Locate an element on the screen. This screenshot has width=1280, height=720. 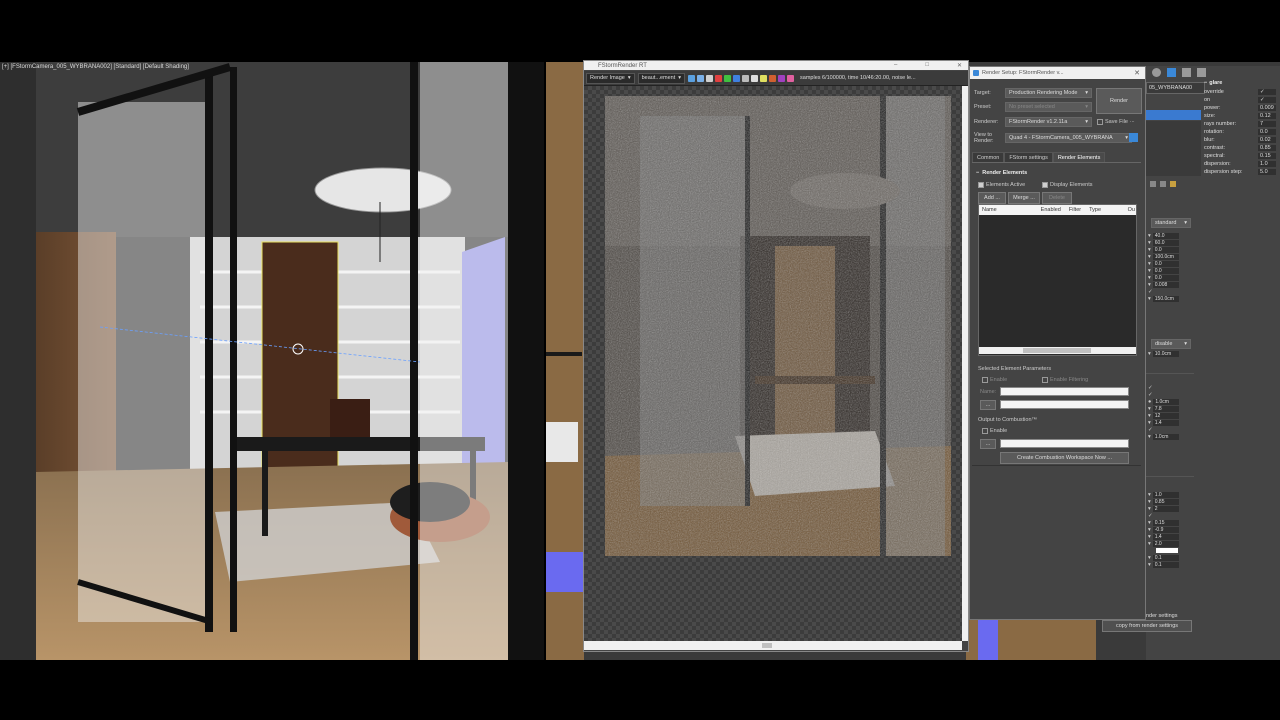
copy-from-render-settings-button: copy from render settings is located at coordinates (1147, 626).